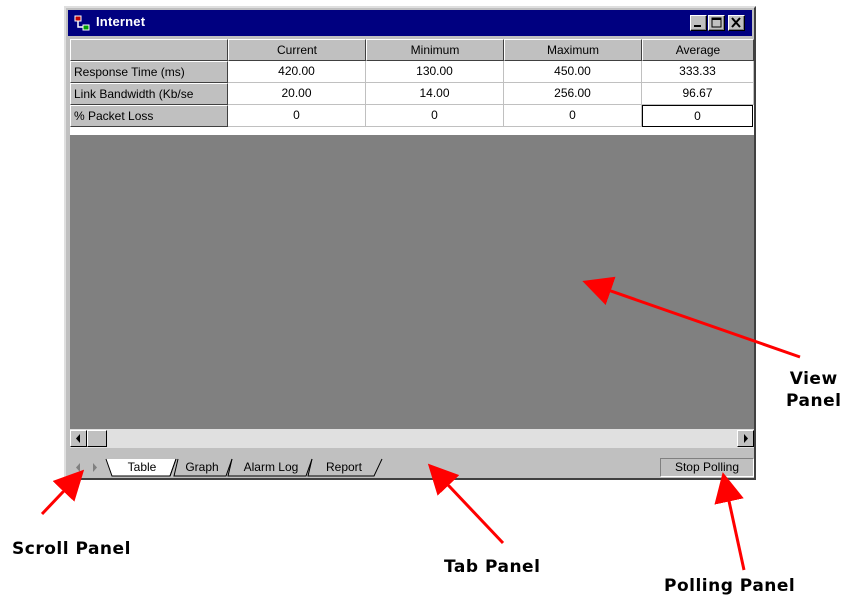 The width and height of the screenshot is (854, 598). Describe the element at coordinates (492, 567) in the screenshot. I see `tab-panel-label: Tab Panel` at that location.